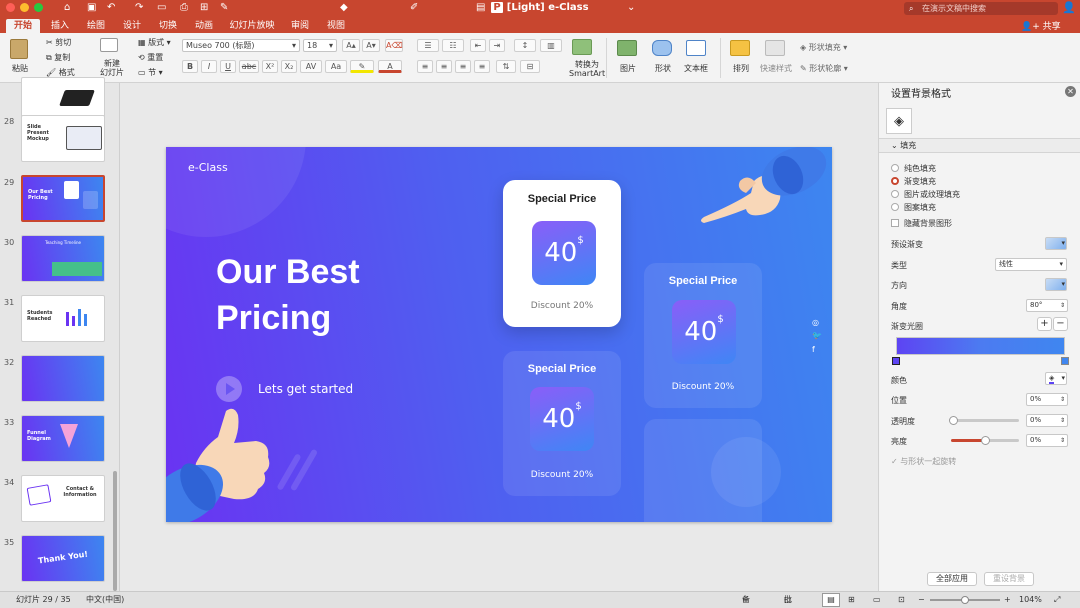  I want to click on quick-styles-button-label: 快速样式, so click(776, 68).